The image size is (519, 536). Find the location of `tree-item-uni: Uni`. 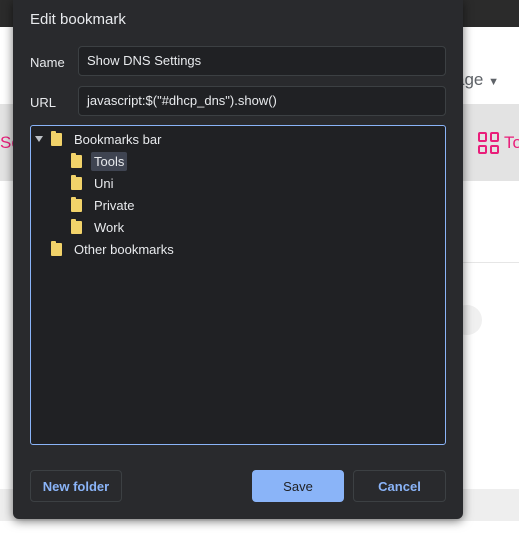

tree-item-uni: Uni is located at coordinates (94, 183).